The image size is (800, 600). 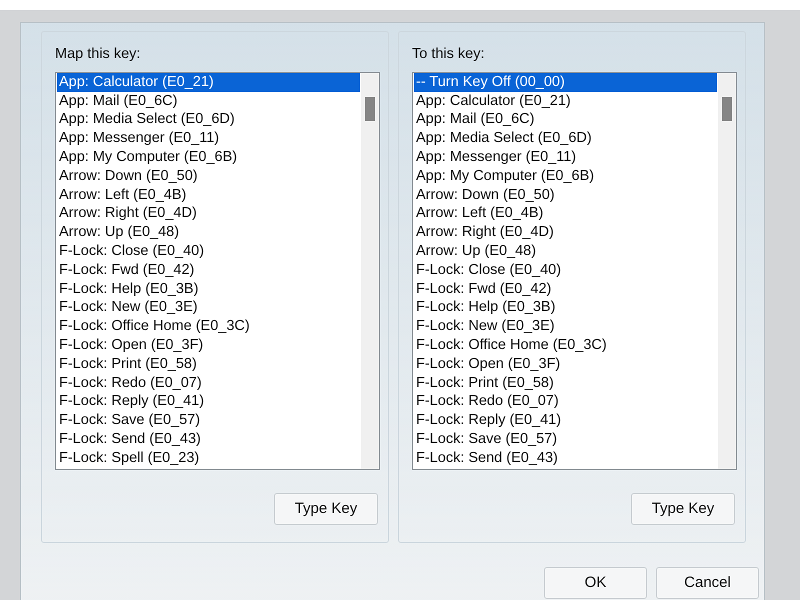 What do you see at coordinates (595, 583) in the screenshot?
I see `ok-button: OK` at bounding box center [595, 583].